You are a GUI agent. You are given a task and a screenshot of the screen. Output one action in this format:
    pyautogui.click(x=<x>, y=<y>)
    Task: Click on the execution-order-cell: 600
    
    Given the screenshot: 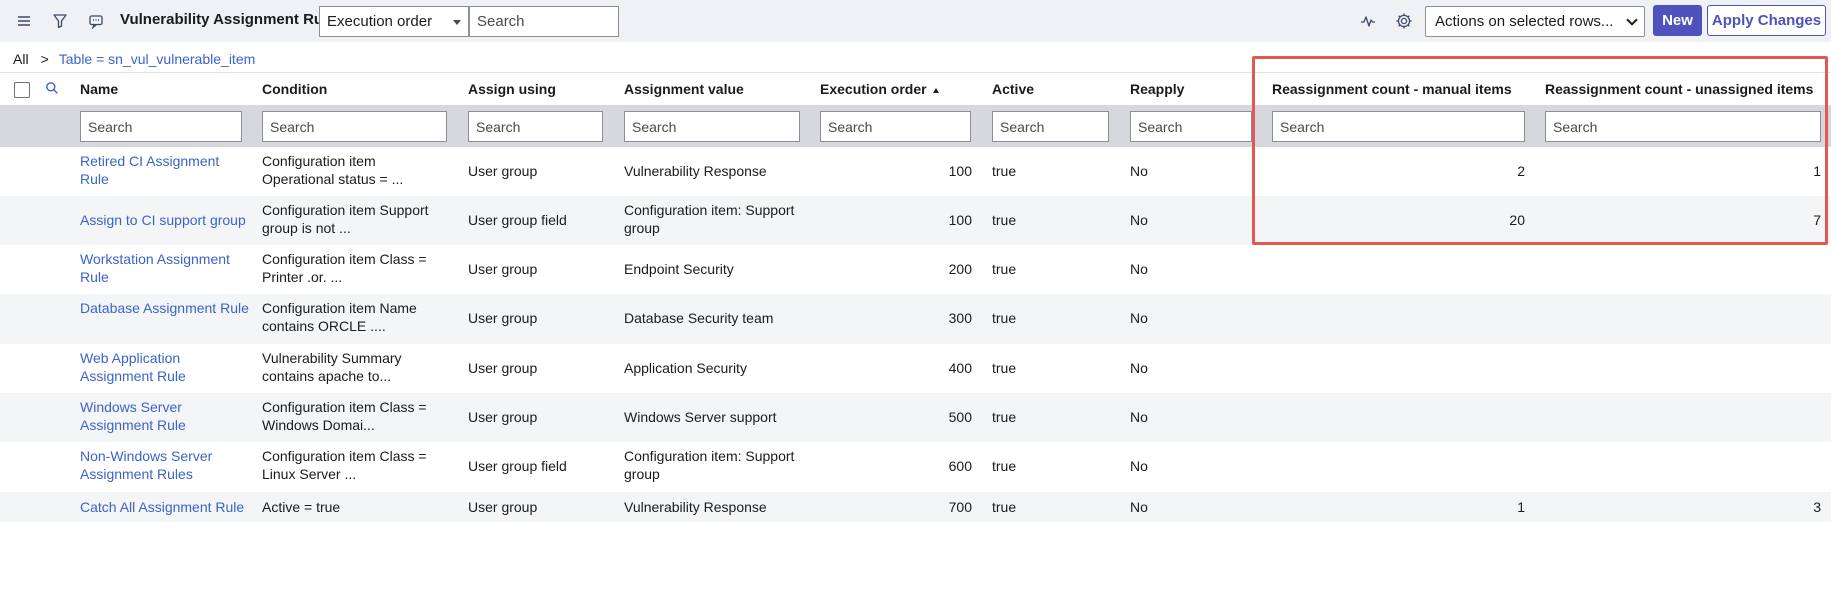 What is the action you would take?
    pyautogui.click(x=960, y=466)
    